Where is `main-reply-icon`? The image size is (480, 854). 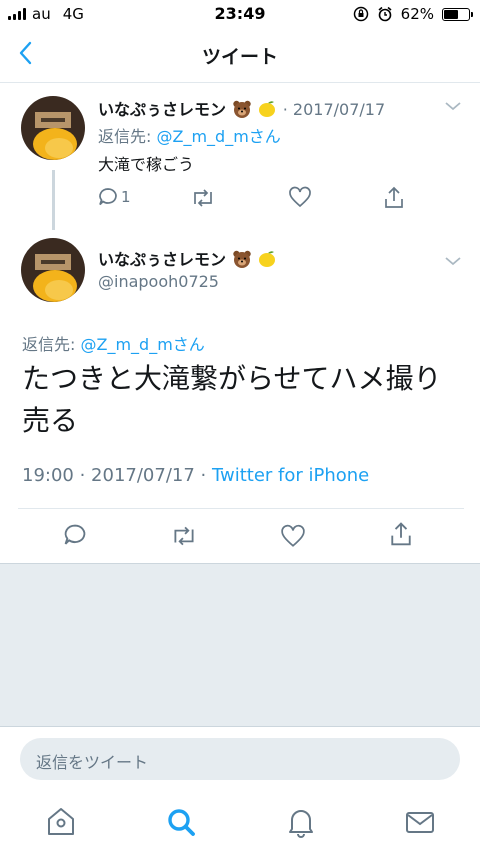 main-reply-icon is located at coordinates (75, 535).